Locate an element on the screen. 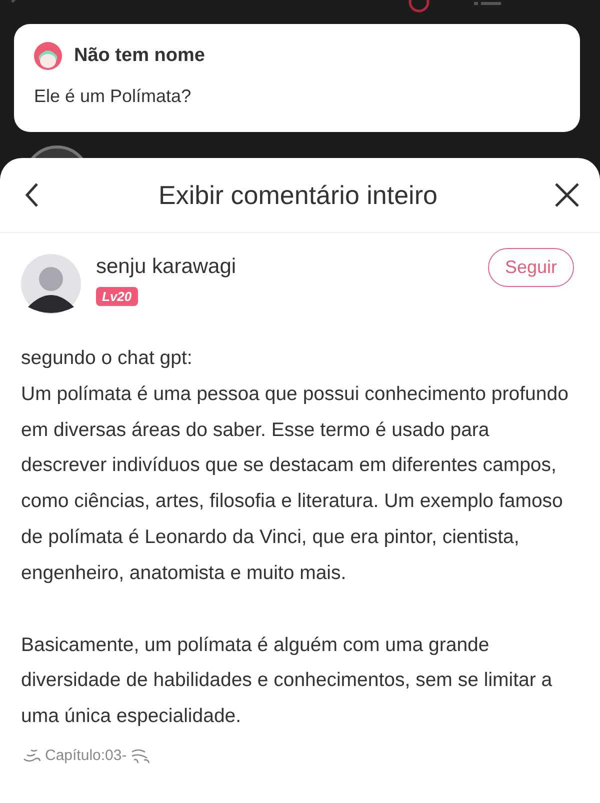 The width and height of the screenshot is (600, 803). author-name: senju karawagi is located at coordinates (166, 267).